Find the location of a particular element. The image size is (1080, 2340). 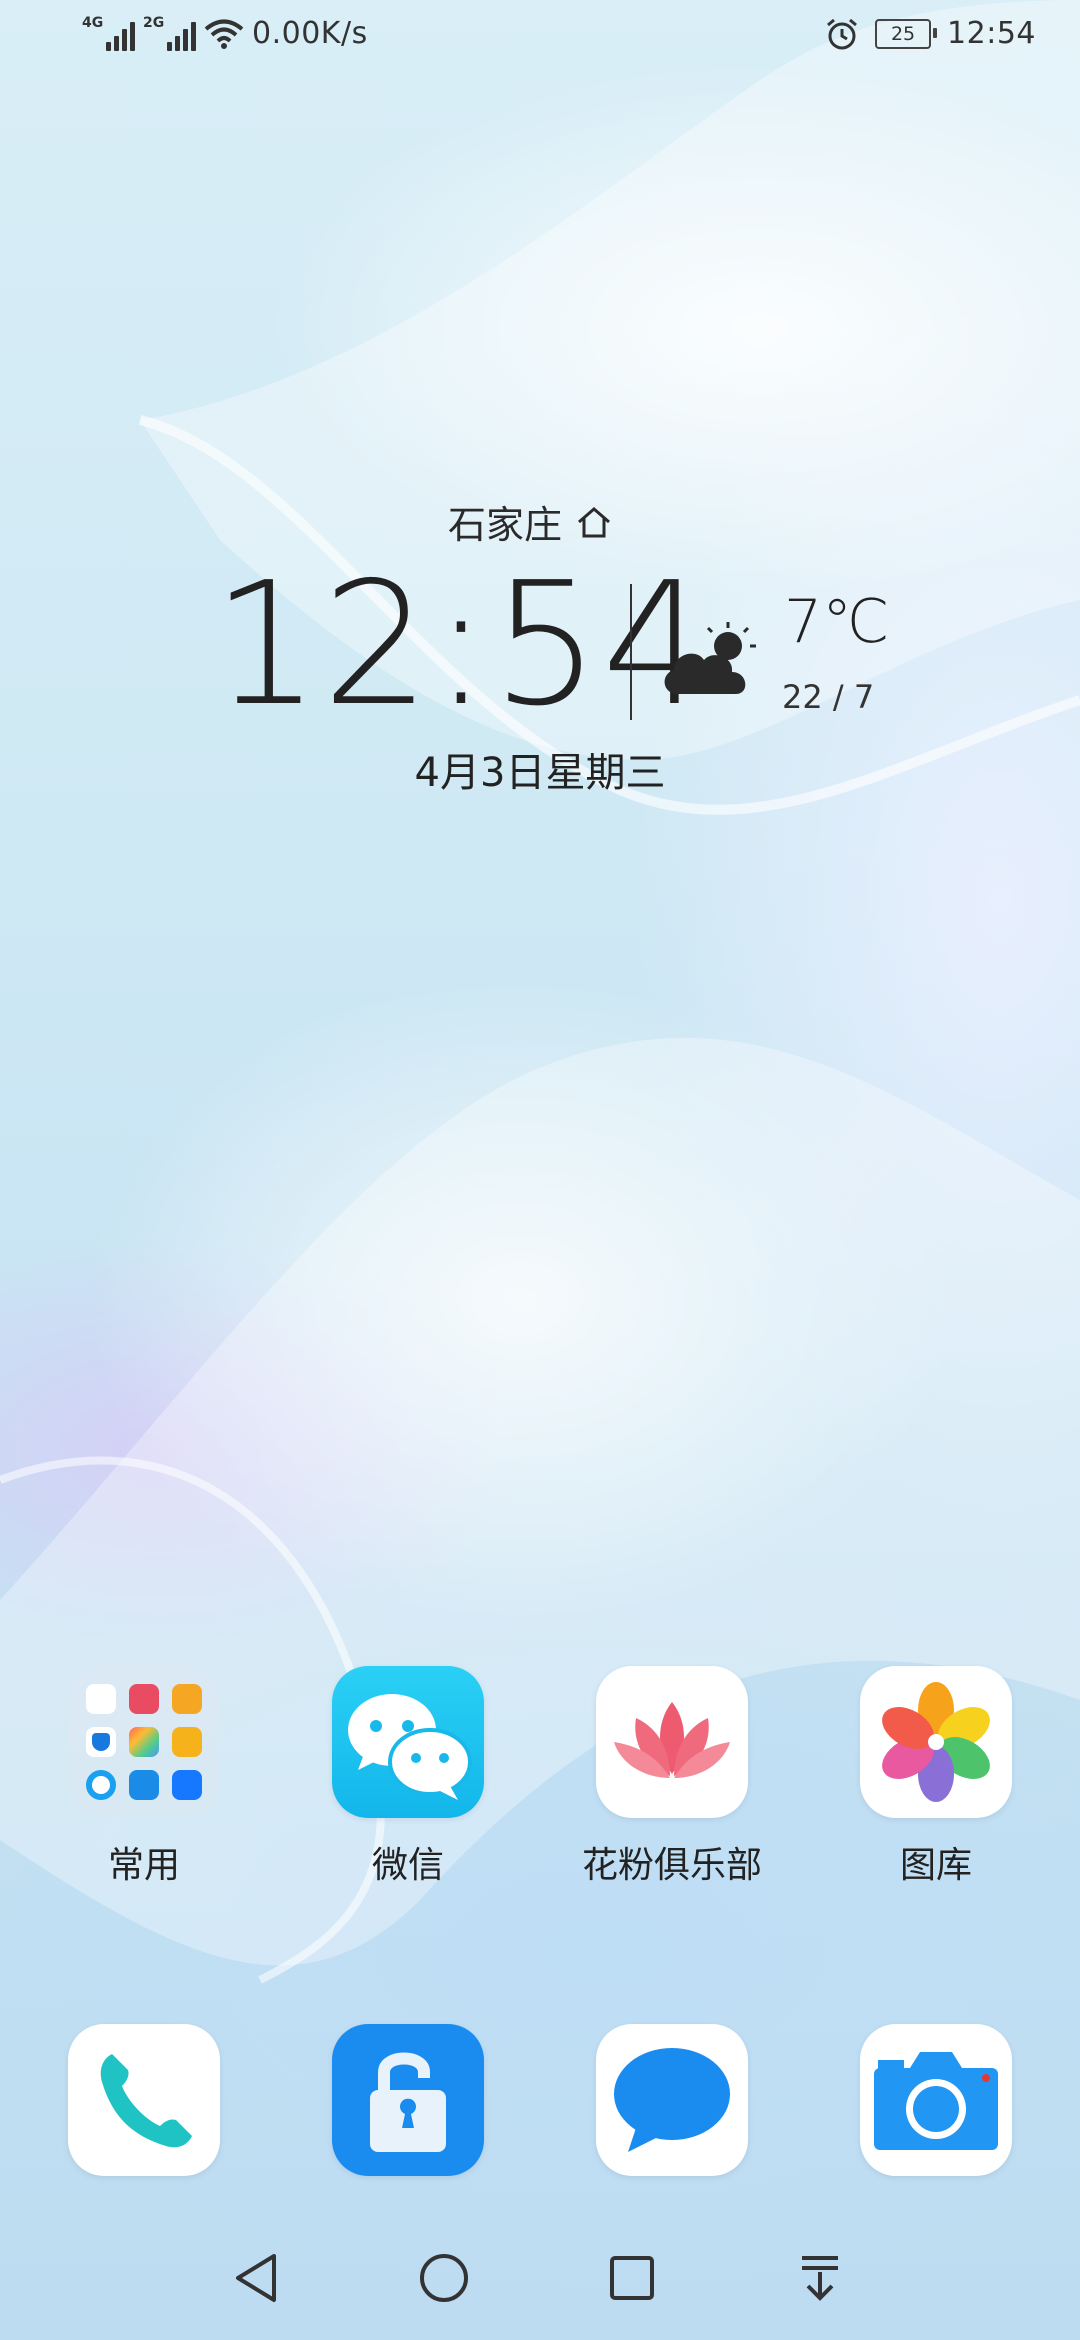

app-messages is located at coordinates (672, 2100).